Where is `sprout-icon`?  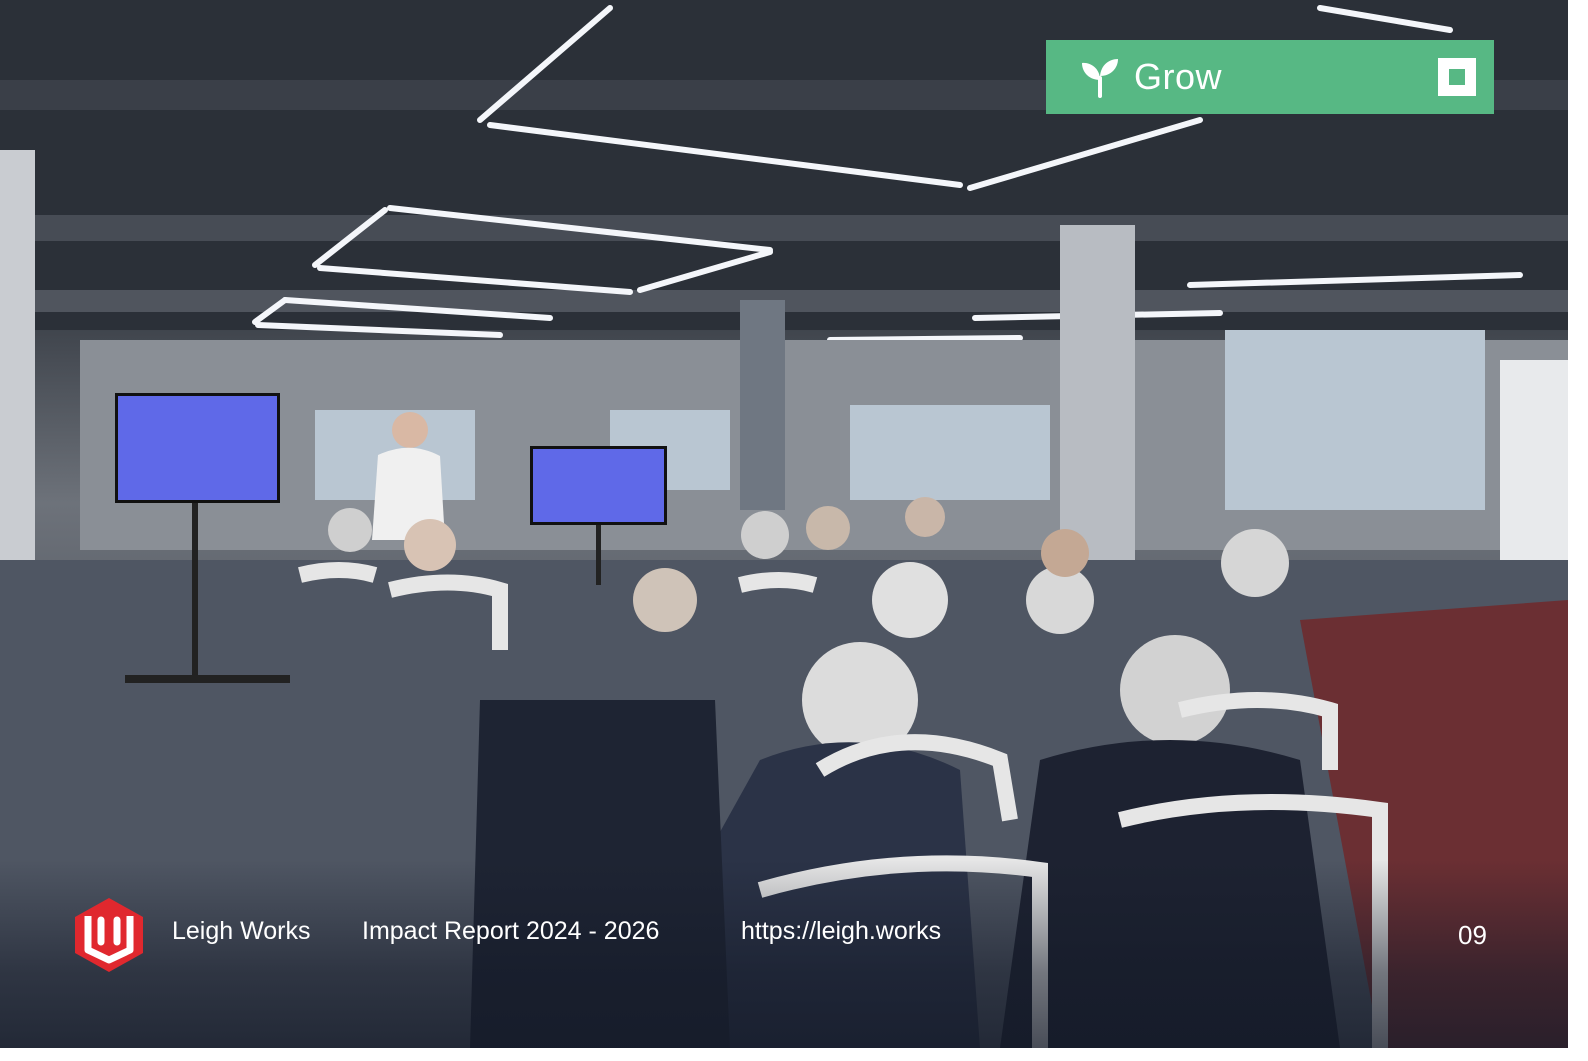 sprout-icon is located at coordinates (1100, 78).